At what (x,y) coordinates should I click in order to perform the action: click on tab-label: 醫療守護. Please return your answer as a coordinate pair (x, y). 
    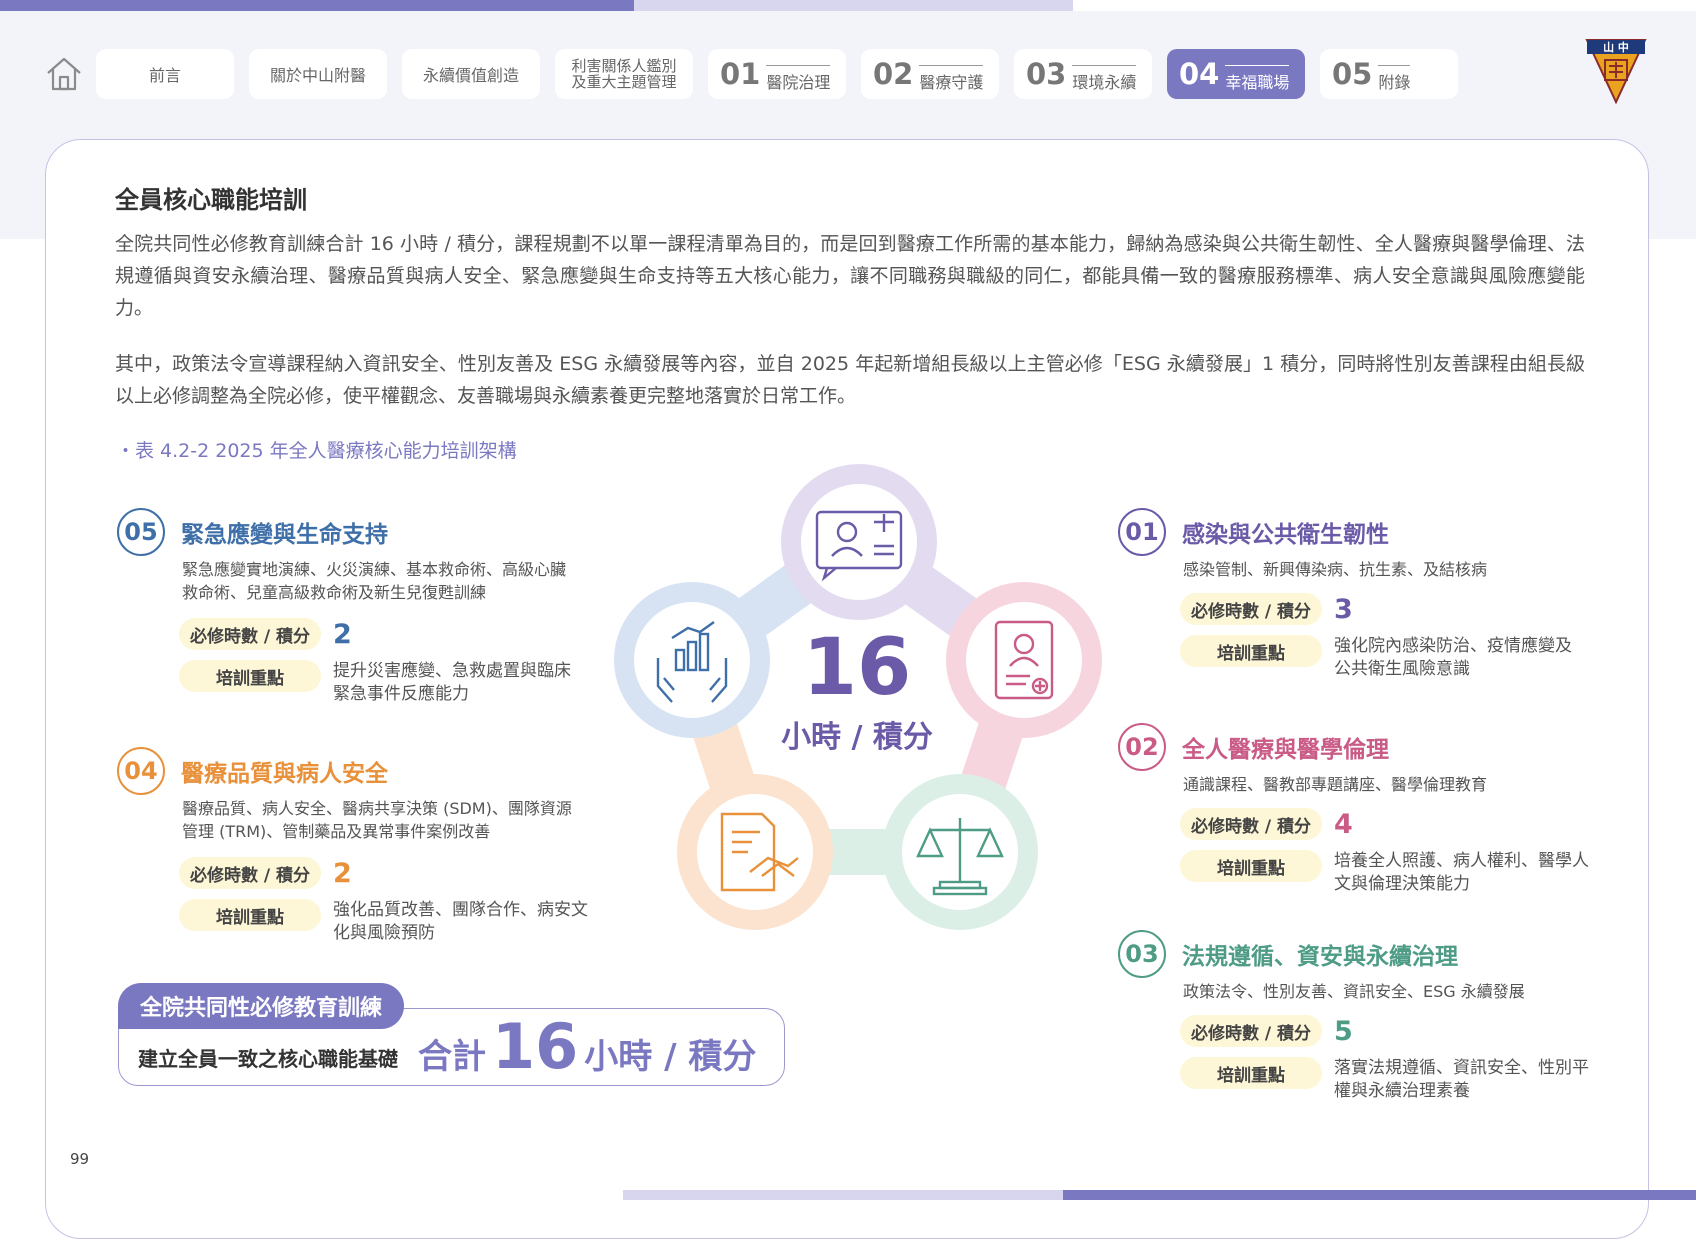
    Looking at the image, I should click on (951, 79).